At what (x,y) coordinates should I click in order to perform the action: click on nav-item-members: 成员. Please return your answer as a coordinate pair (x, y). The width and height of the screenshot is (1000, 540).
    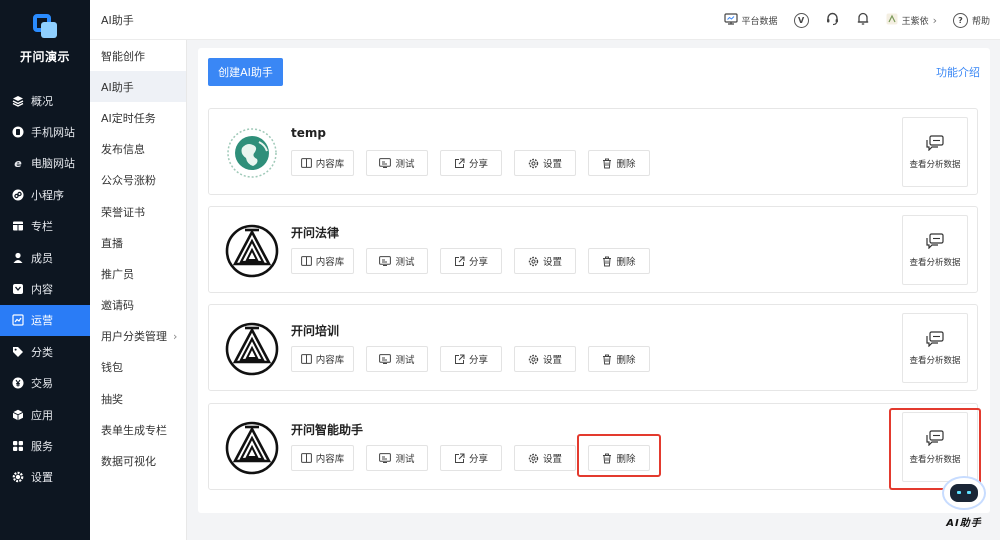
    Looking at the image, I should click on (45, 257).